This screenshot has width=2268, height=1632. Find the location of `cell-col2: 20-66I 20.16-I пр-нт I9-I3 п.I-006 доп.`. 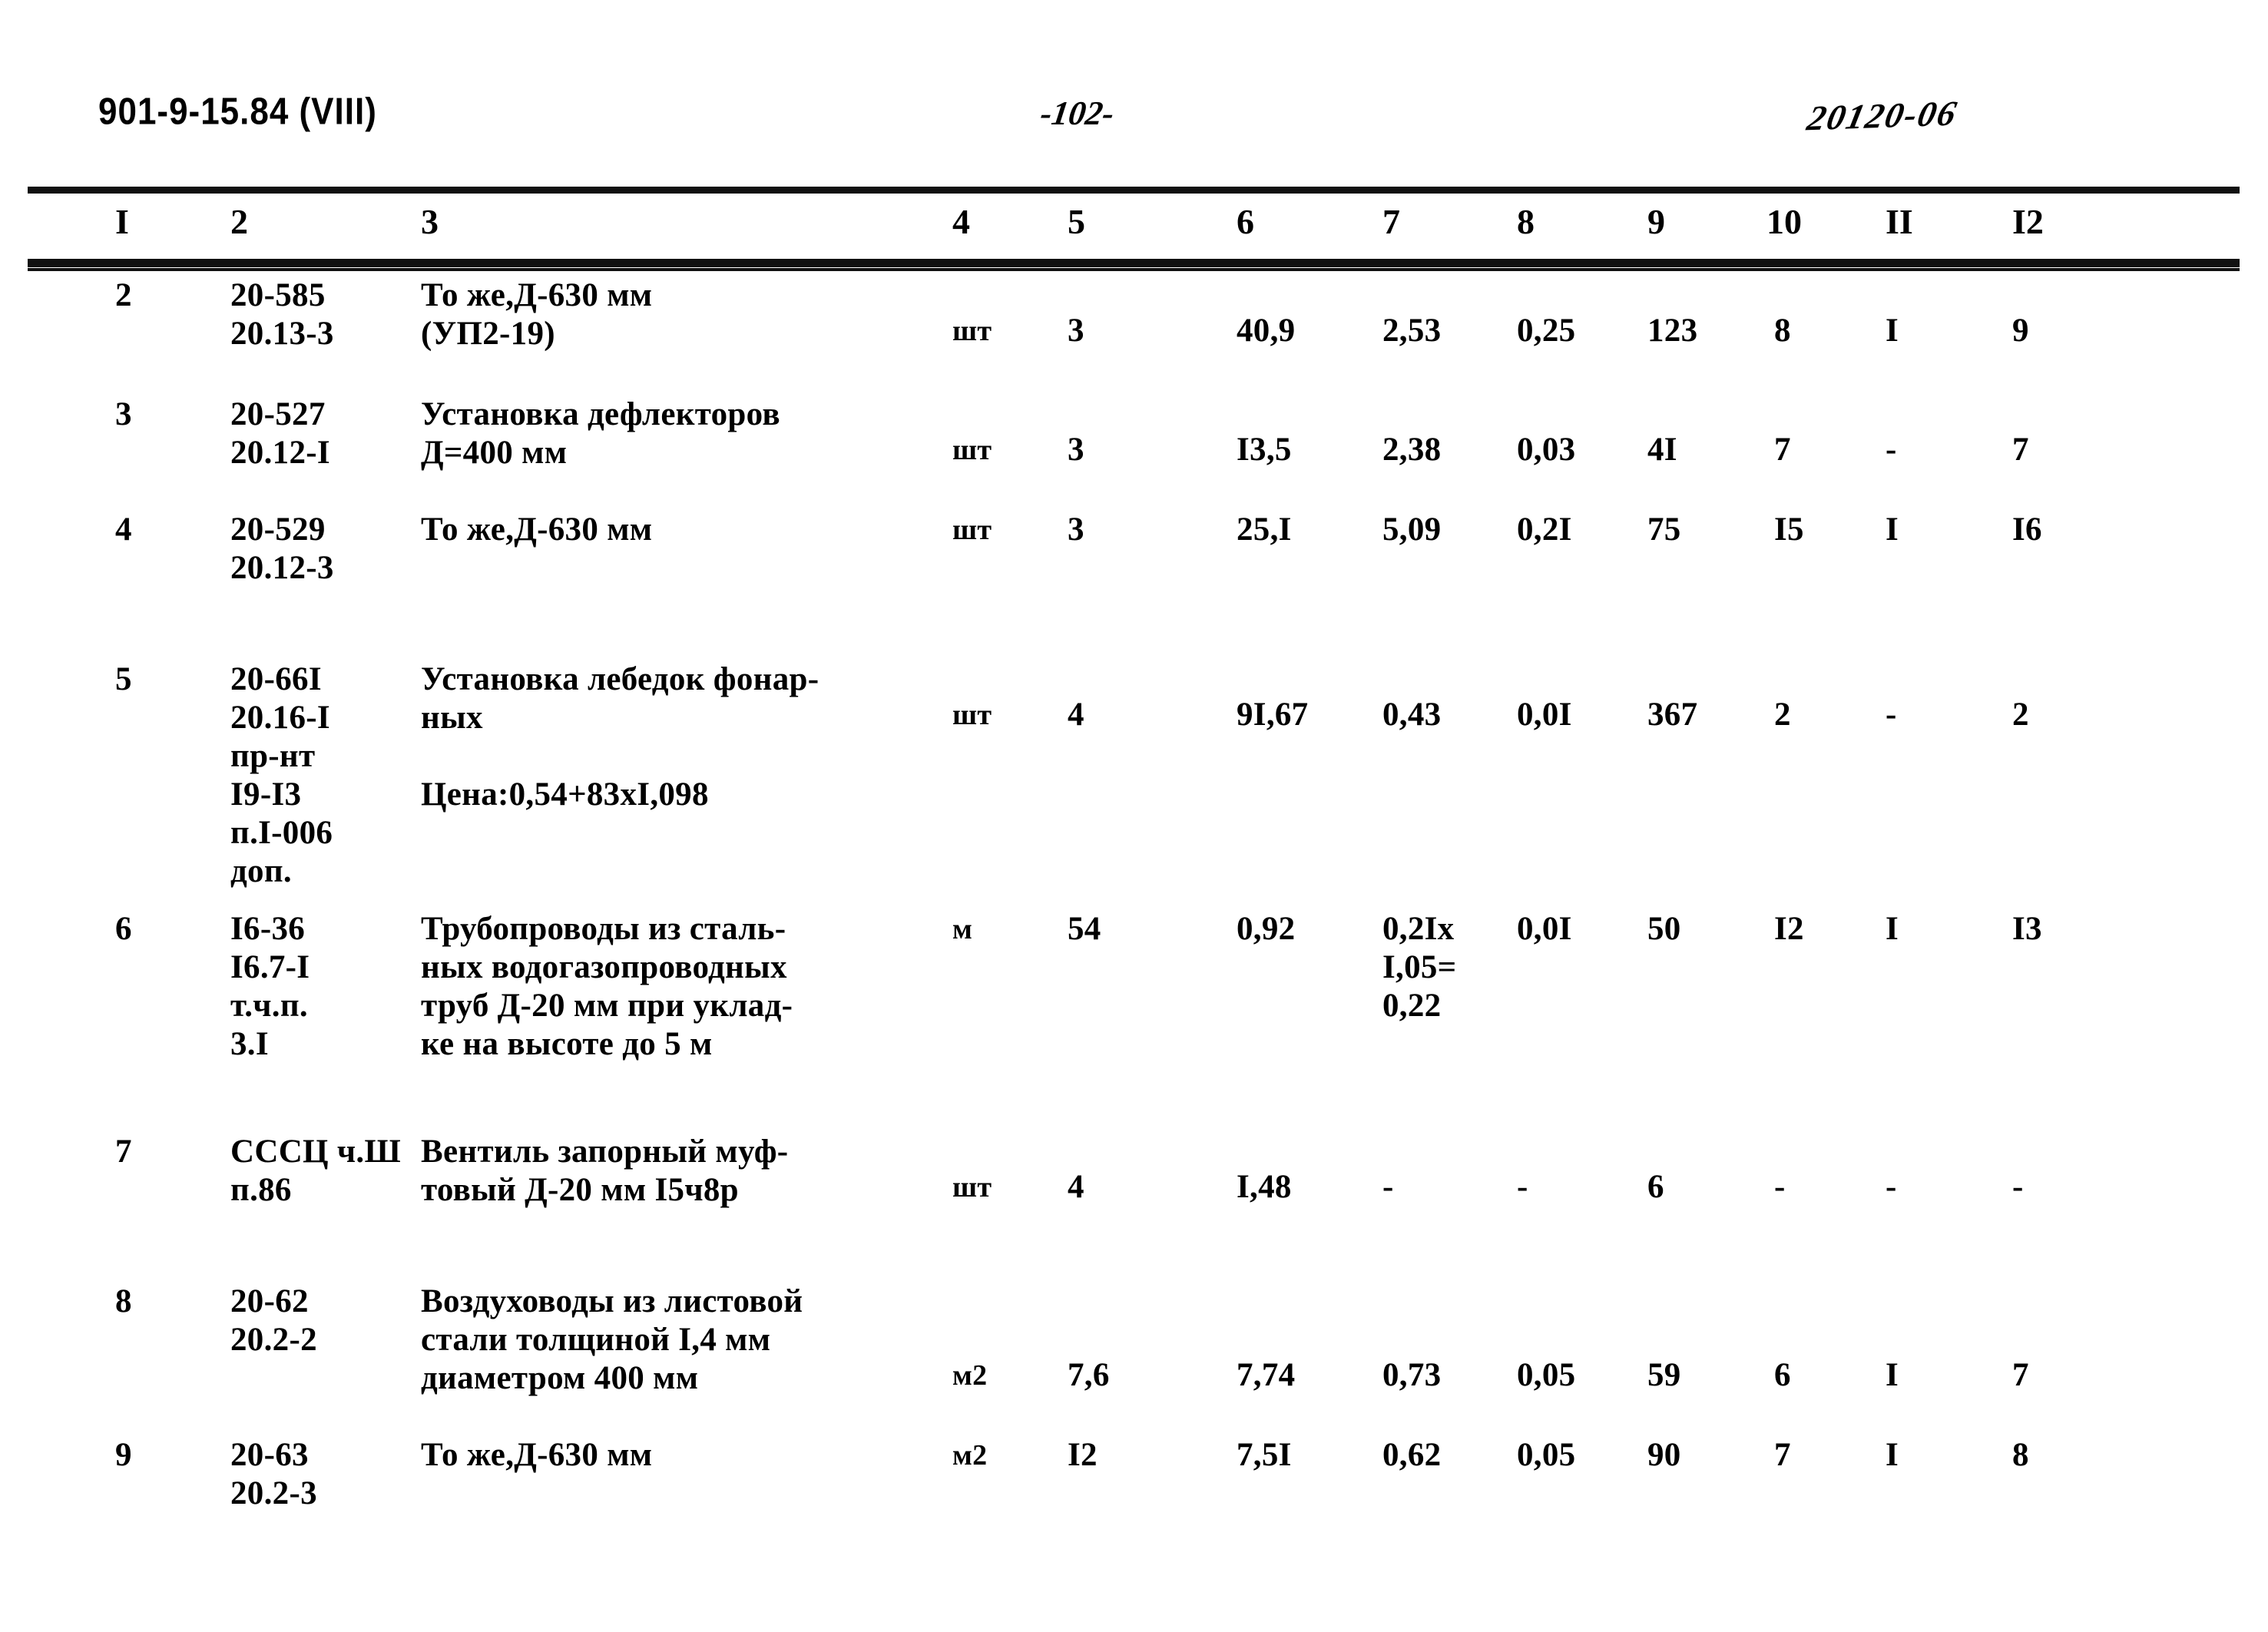

cell-col2: 20-66I 20.16-I пр-нт I9-I3 п.I-006 доп. is located at coordinates (281, 775).